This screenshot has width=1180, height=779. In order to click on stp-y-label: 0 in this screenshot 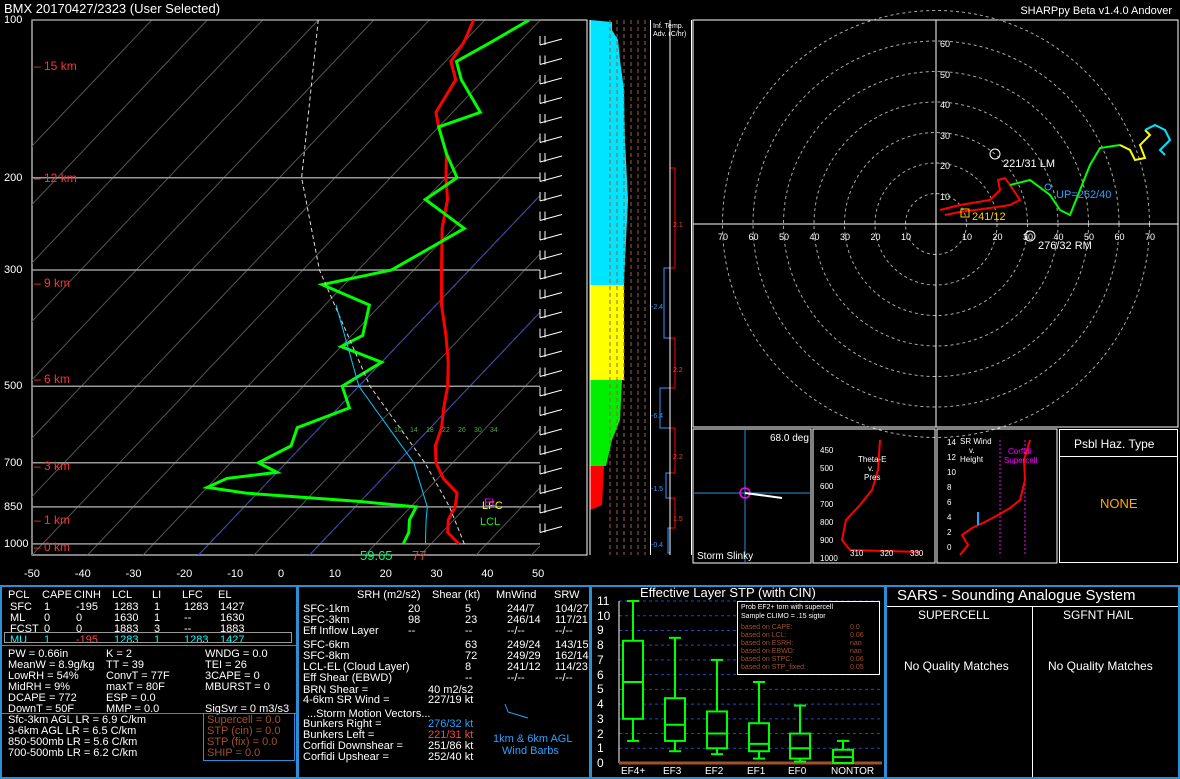, I will do `click(600, 763)`.